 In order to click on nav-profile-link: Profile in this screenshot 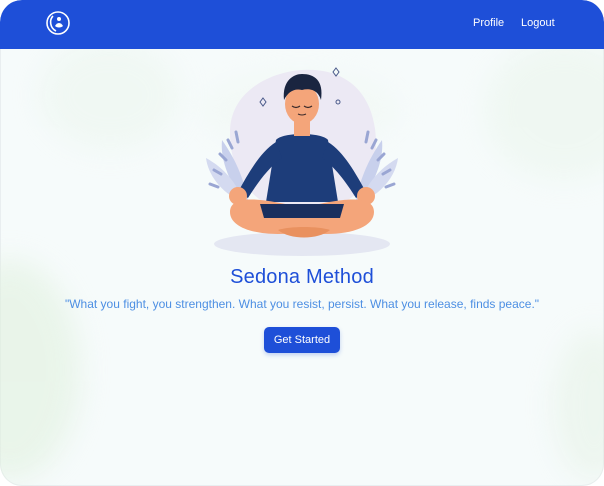, I will do `click(488, 23)`.